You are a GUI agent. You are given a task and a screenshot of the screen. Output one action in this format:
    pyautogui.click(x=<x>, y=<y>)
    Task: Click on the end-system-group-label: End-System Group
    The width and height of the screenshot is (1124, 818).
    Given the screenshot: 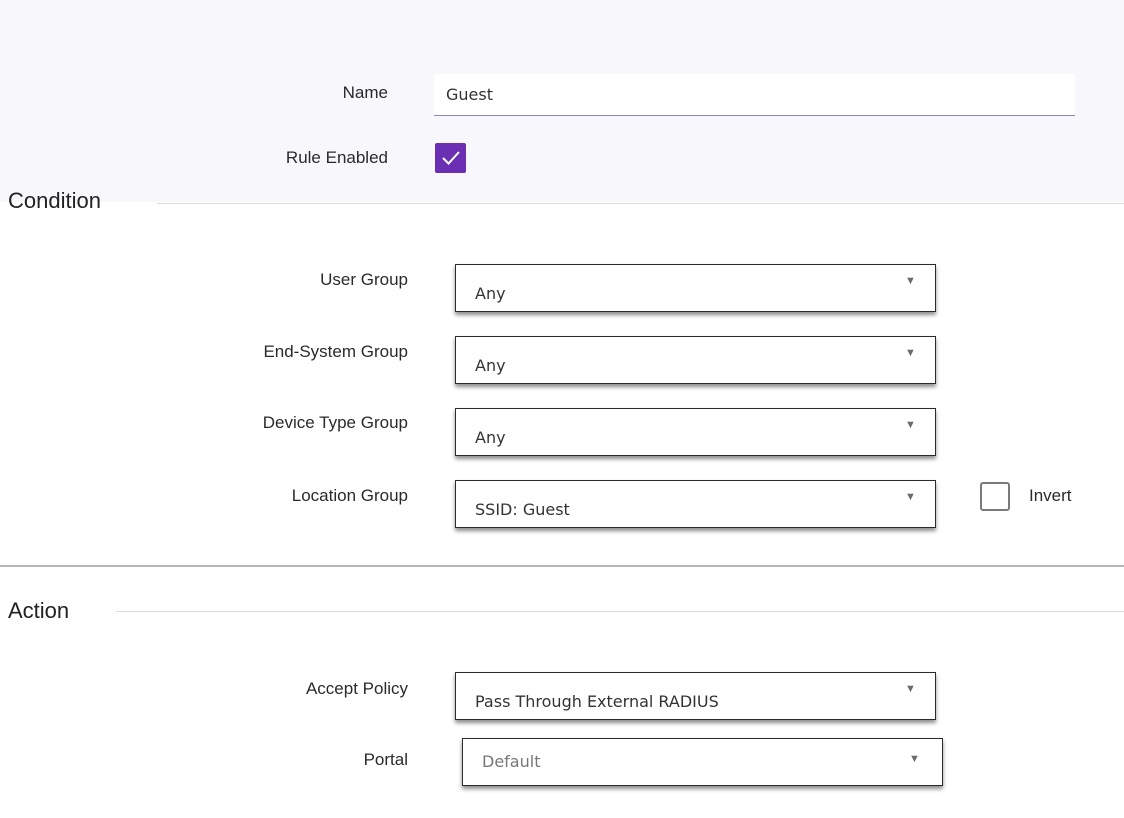 What is the action you would take?
    pyautogui.click(x=335, y=351)
    